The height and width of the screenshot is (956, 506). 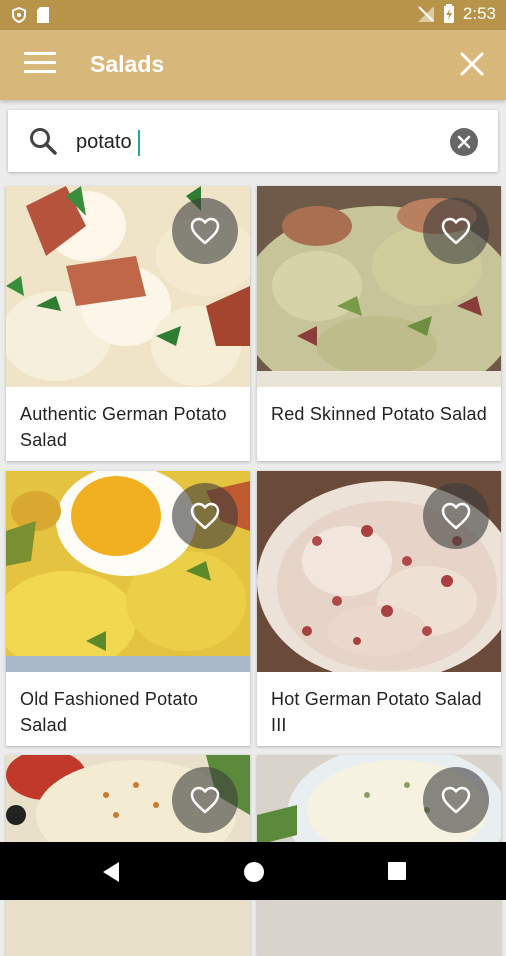 I want to click on system-navigation-bar, so click(x=253, y=871).